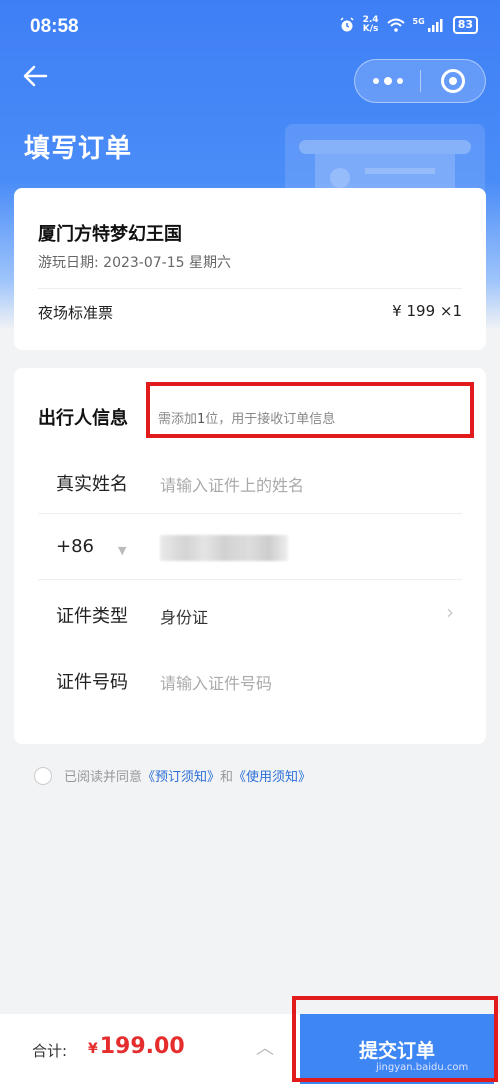 This screenshot has height=1084, width=500. Describe the element at coordinates (110, 234) in the screenshot. I see `park-name: 厦门方特梦幻王国` at that location.